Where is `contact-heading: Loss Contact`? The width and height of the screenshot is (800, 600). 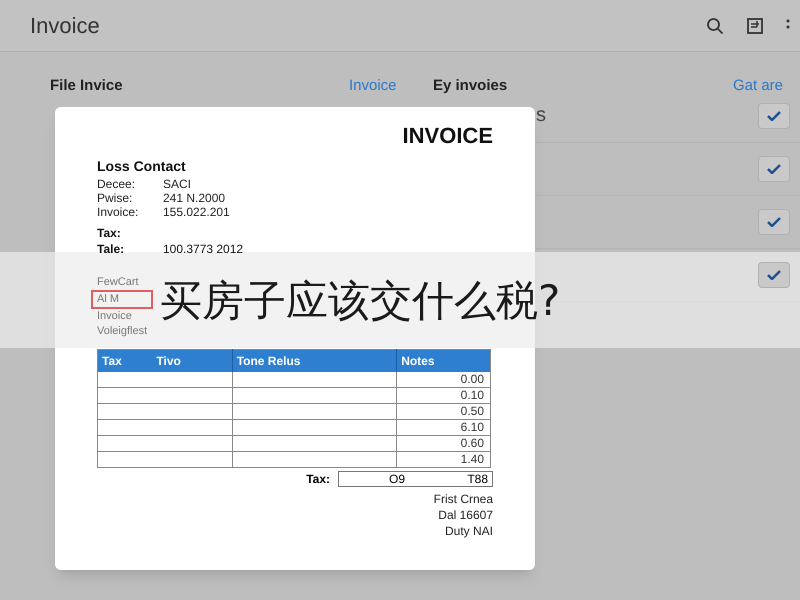 contact-heading: Loss Contact is located at coordinates (142, 166).